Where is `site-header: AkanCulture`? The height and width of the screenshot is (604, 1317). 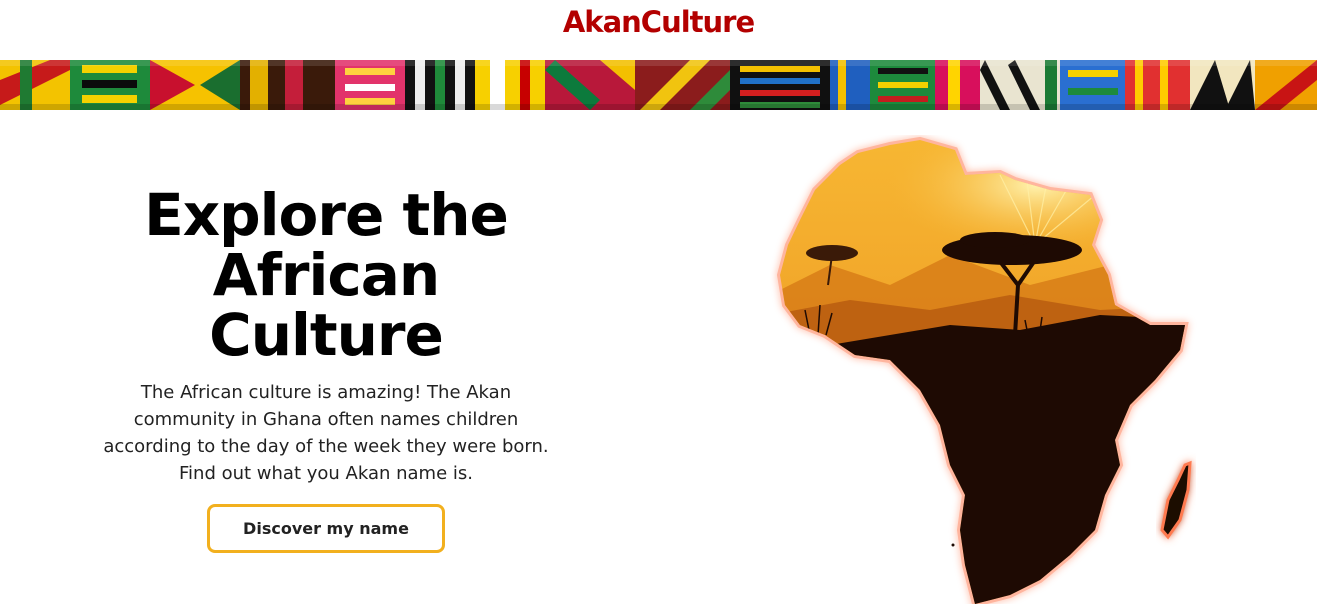 site-header: AkanCulture is located at coordinates (658, 30).